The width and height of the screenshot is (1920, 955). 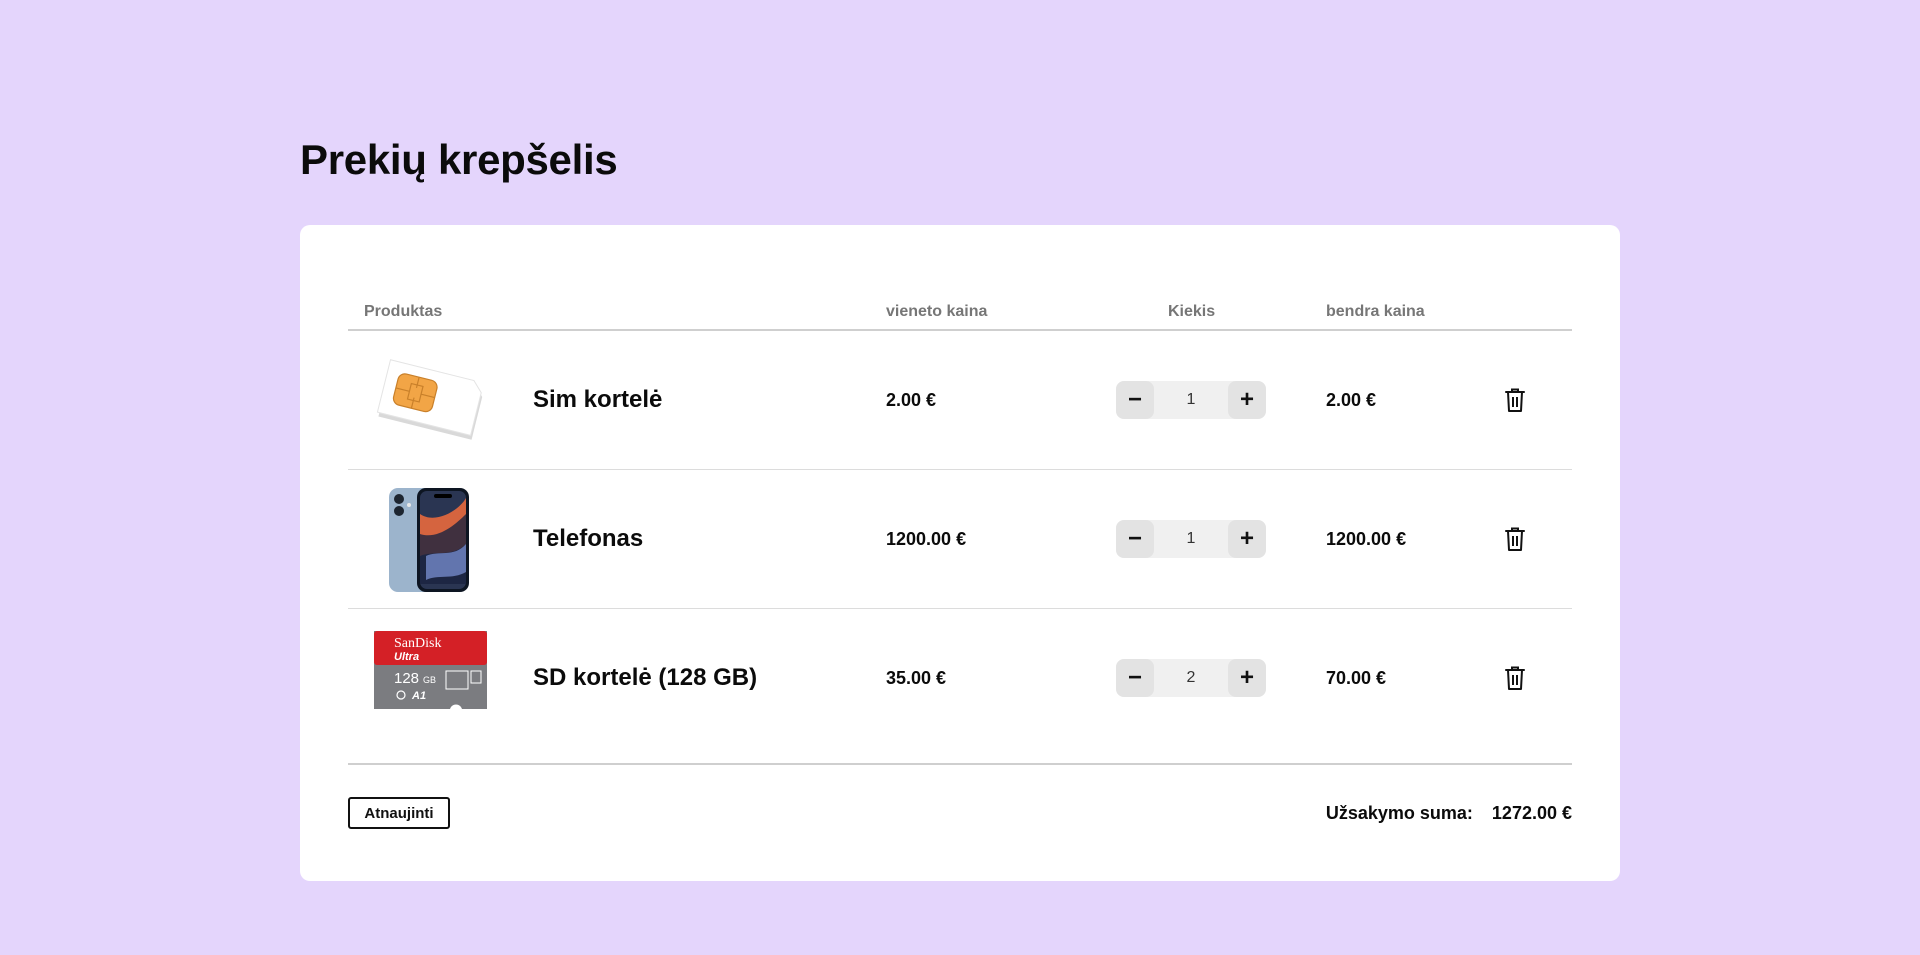 What do you see at coordinates (418, 696) in the screenshot?
I see `sd-class-text: A1` at bounding box center [418, 696].